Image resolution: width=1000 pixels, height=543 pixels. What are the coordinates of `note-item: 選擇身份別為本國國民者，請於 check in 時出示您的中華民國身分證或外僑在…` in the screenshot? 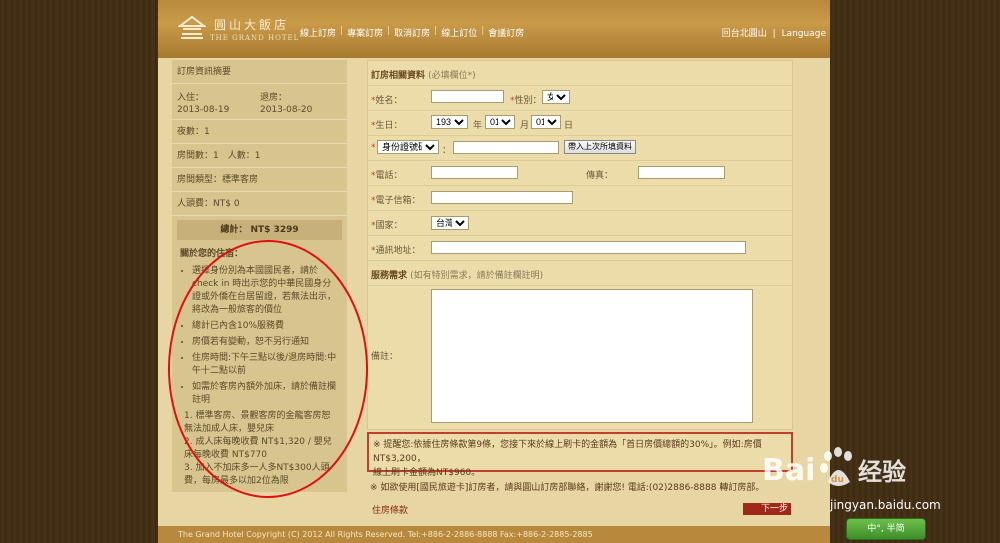 It's located at (265, 291).